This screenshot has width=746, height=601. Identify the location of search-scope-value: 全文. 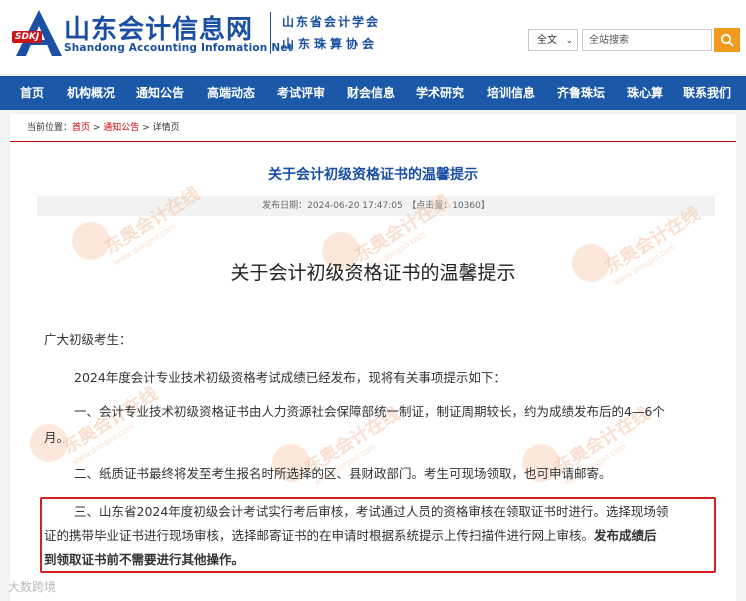
(547, 40).